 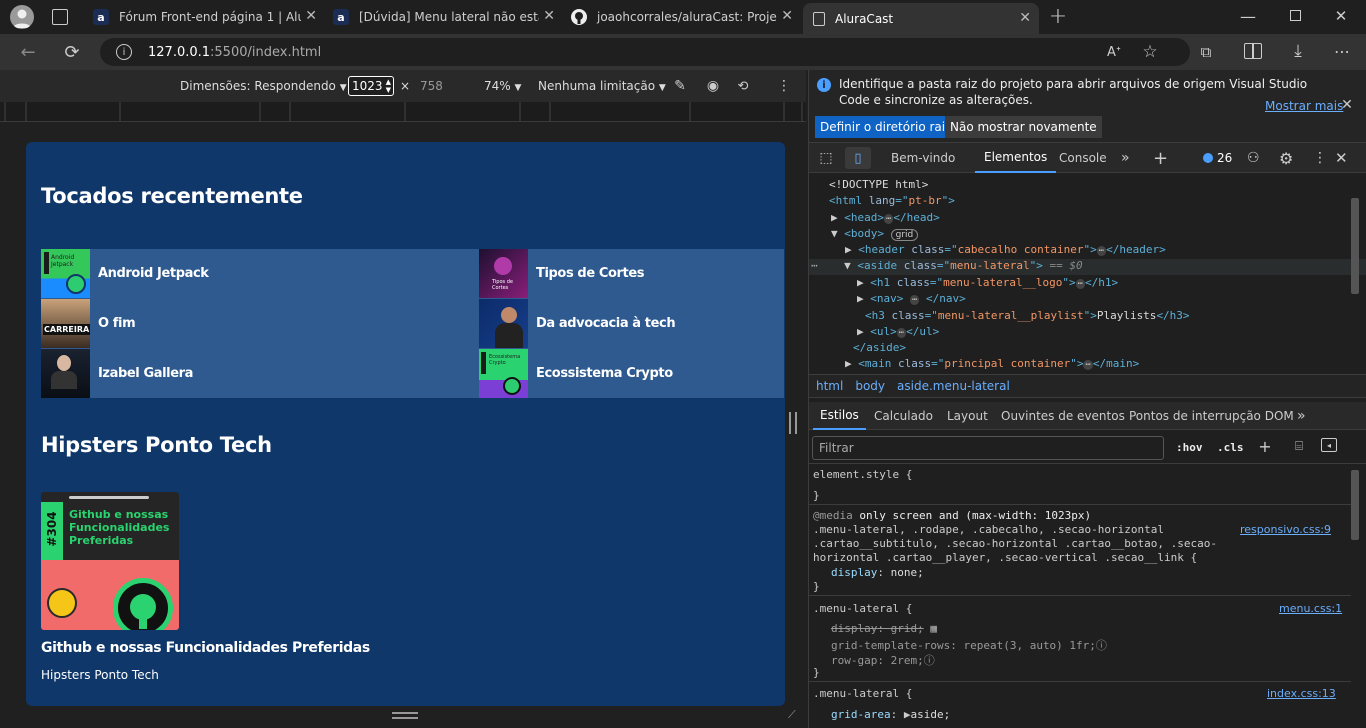 I want to click on profile-avatar-icon, so click(x=22, y=17).